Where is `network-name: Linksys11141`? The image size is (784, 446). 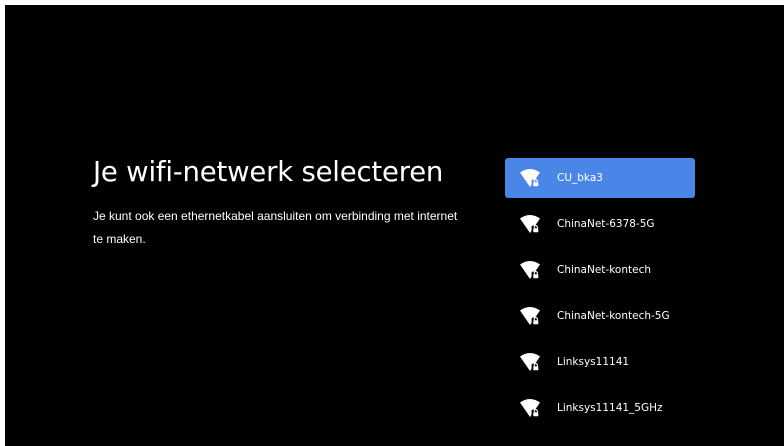 network-name: Linksys11141 is located at coordinates (593, 362).